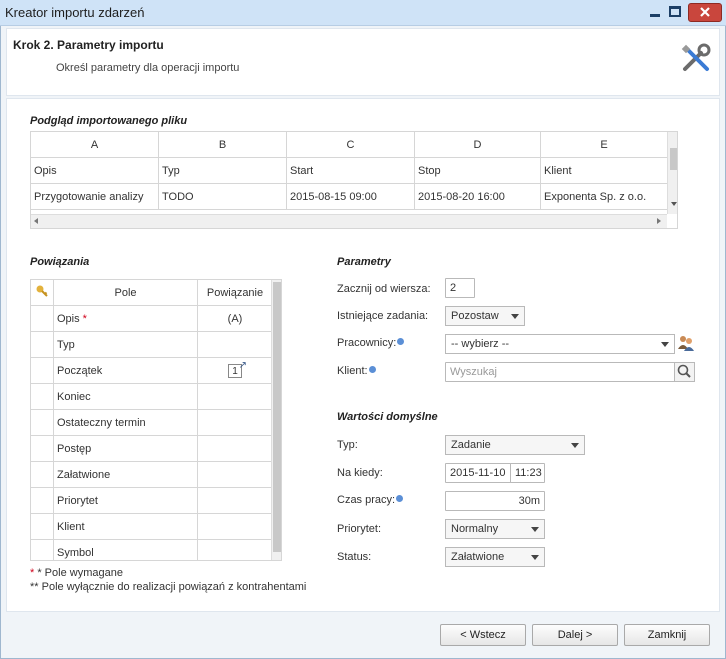 The image size is (726, 659). What do you see at coordinates (350, 145) in the screenshot?
I see `preview-col-header: C` at bounding box center [350, 145].